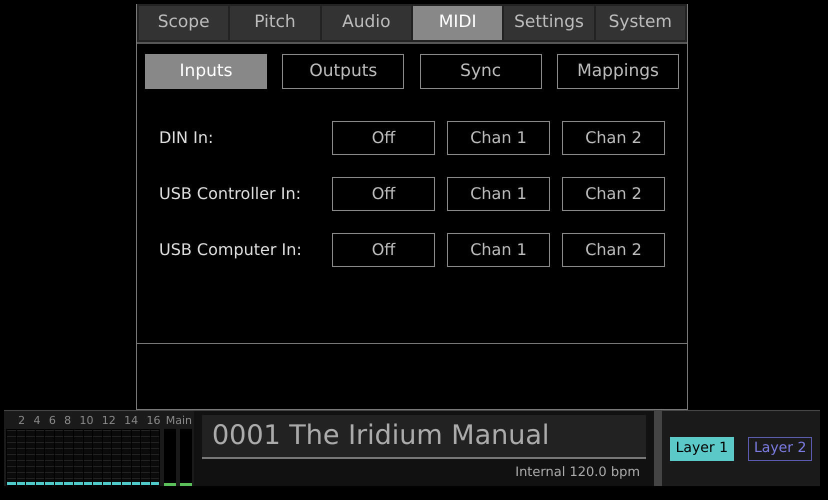 The height and width of the screenshot is (500, 828). I want to click on tab: MIDI, so click(457, 23).